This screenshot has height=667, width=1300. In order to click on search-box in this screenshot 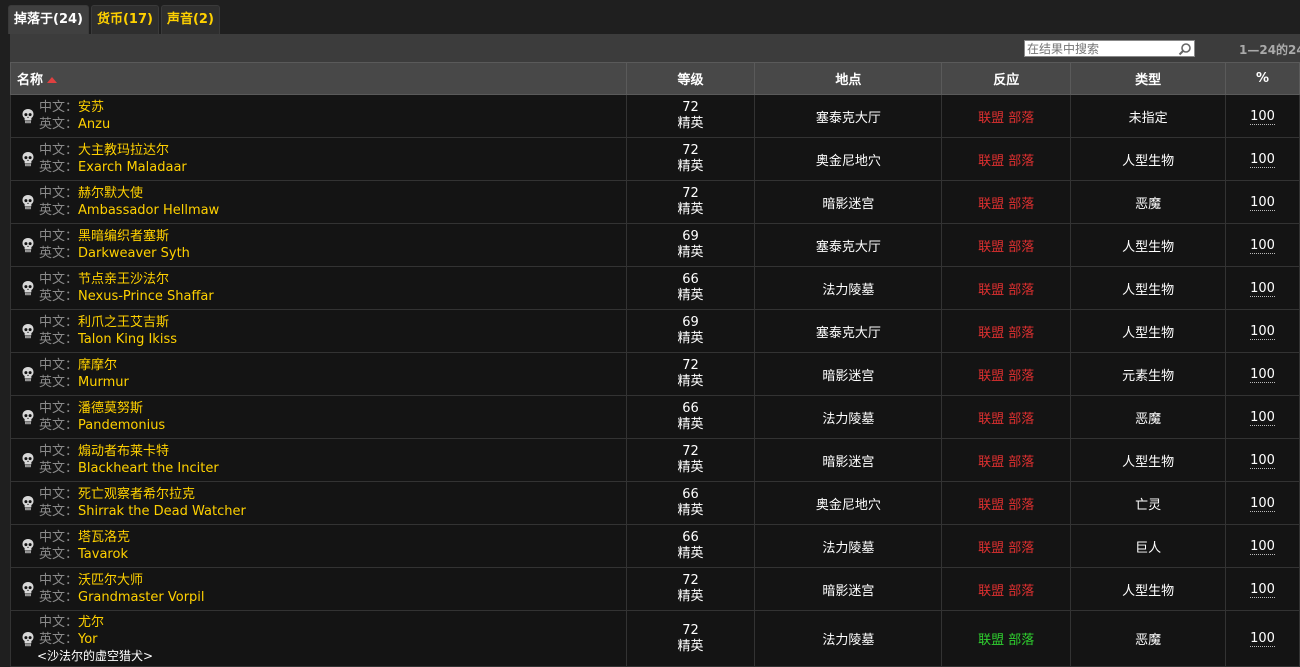, I will do `click(1109, 48)`.